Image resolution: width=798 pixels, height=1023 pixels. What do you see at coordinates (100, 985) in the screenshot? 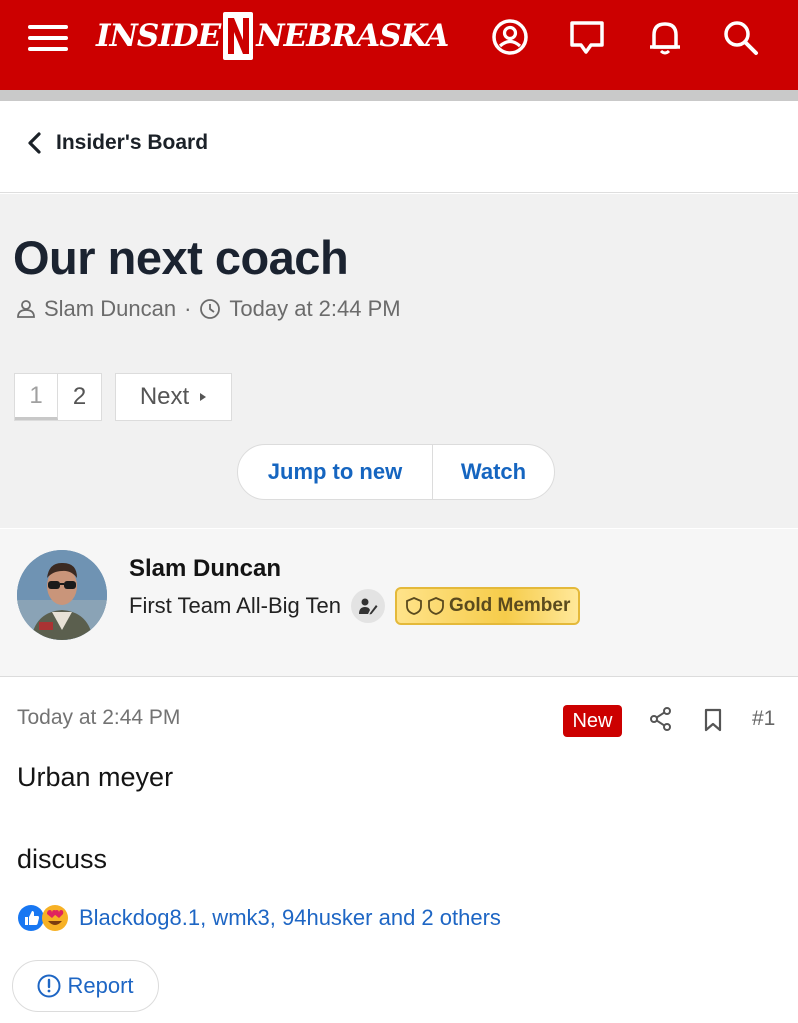
I see `report-label: Report` at bounding box center [100, 985].